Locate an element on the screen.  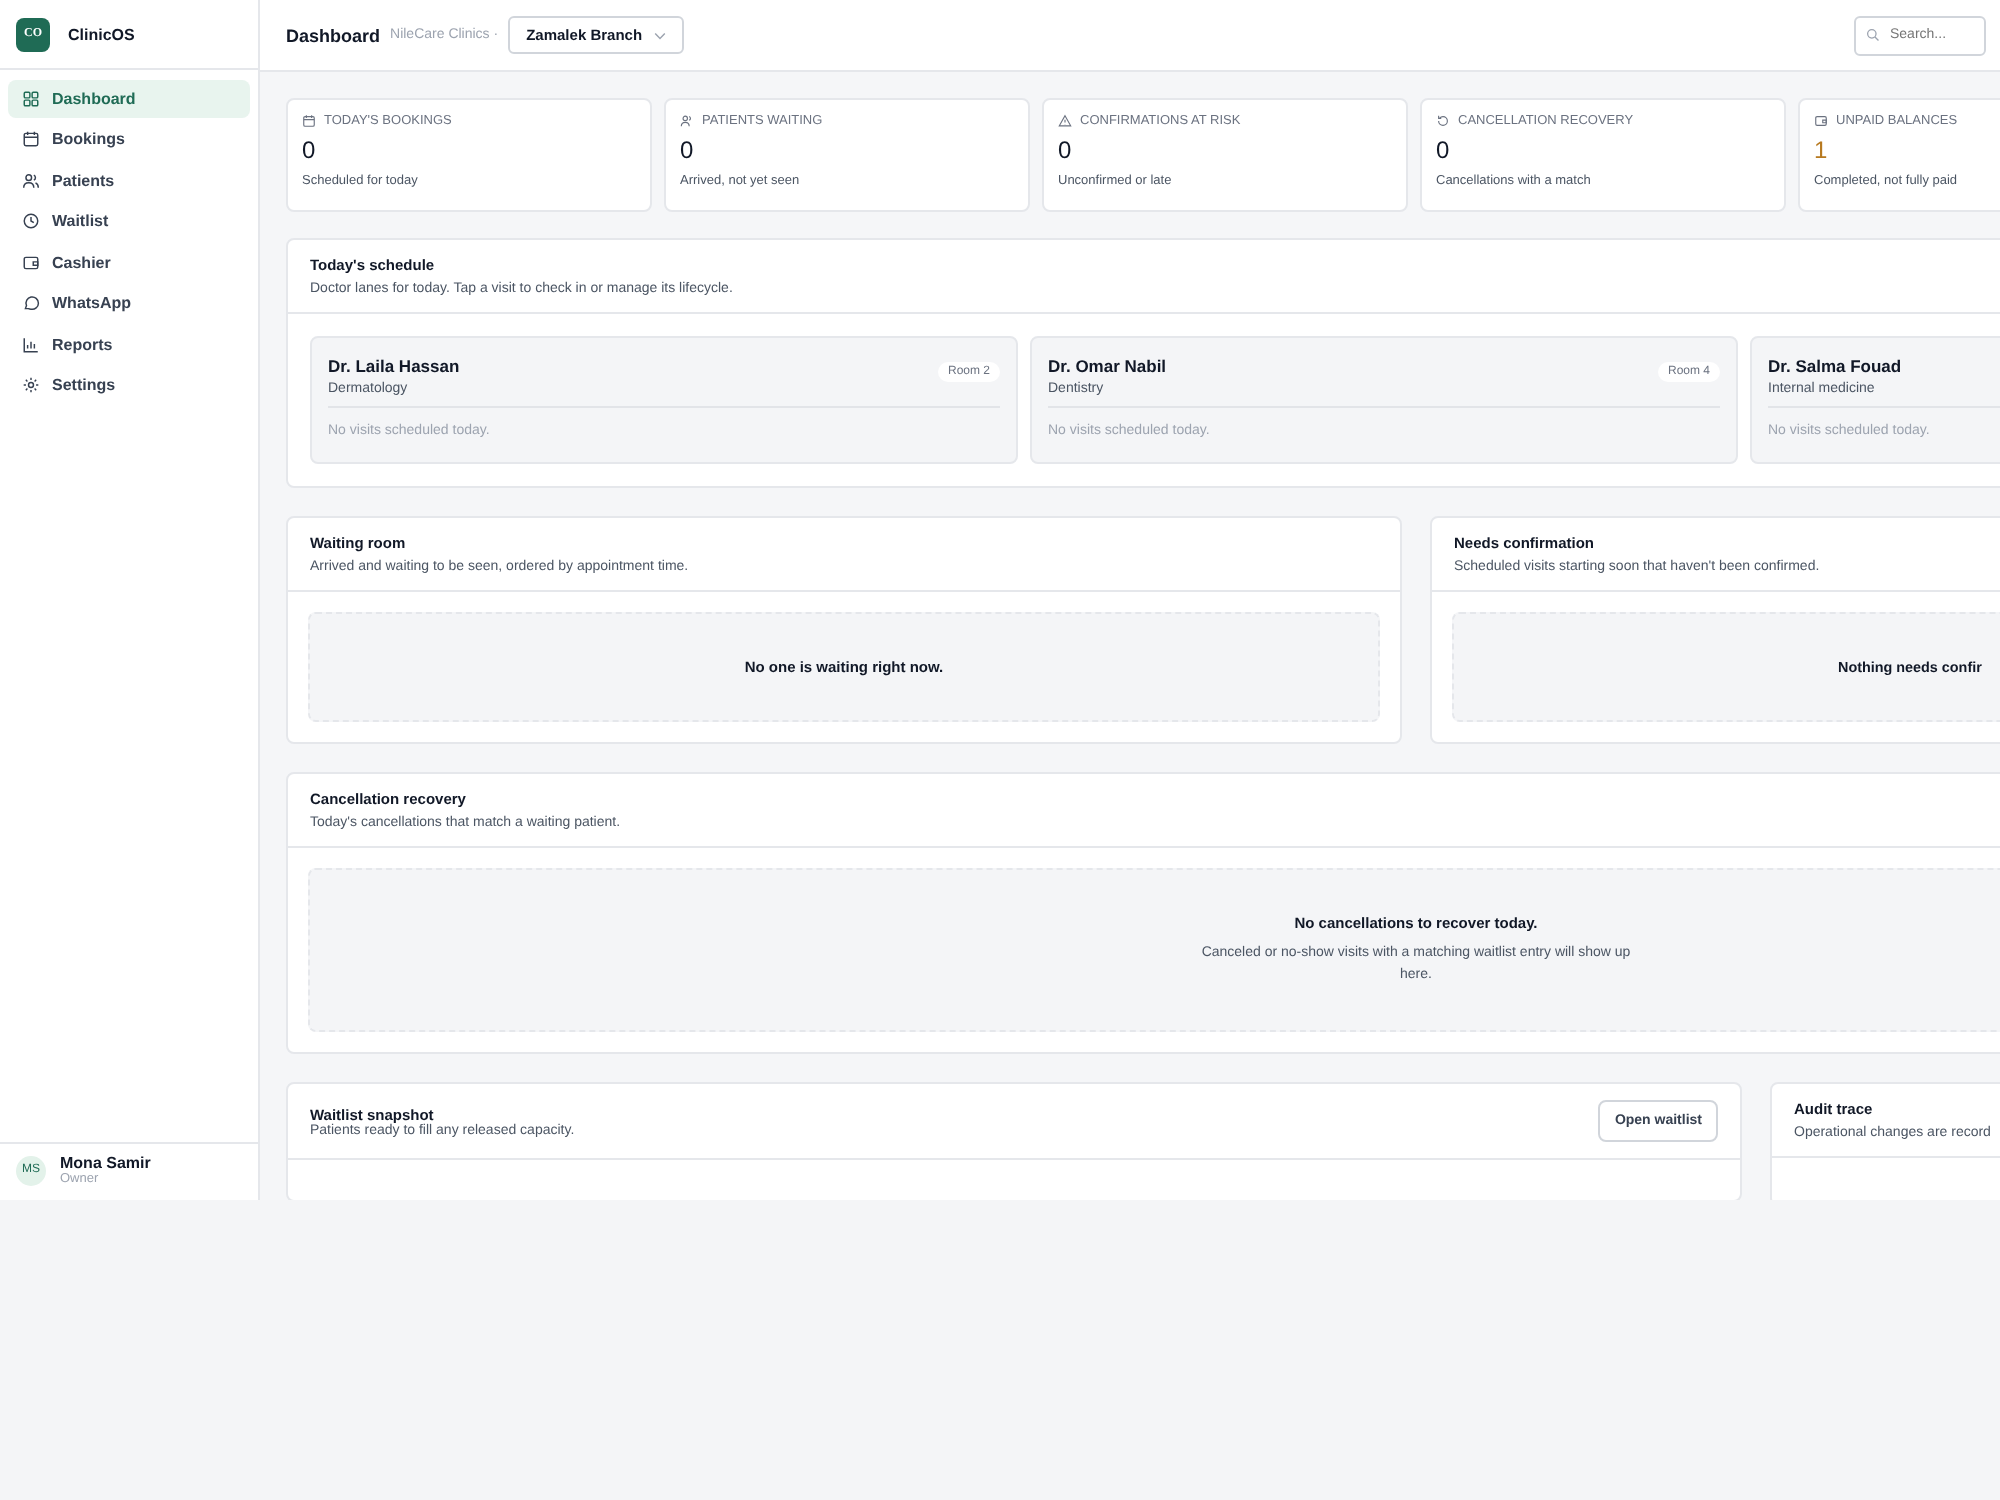
bar-chart-icon is located at coordinates (31, 344).